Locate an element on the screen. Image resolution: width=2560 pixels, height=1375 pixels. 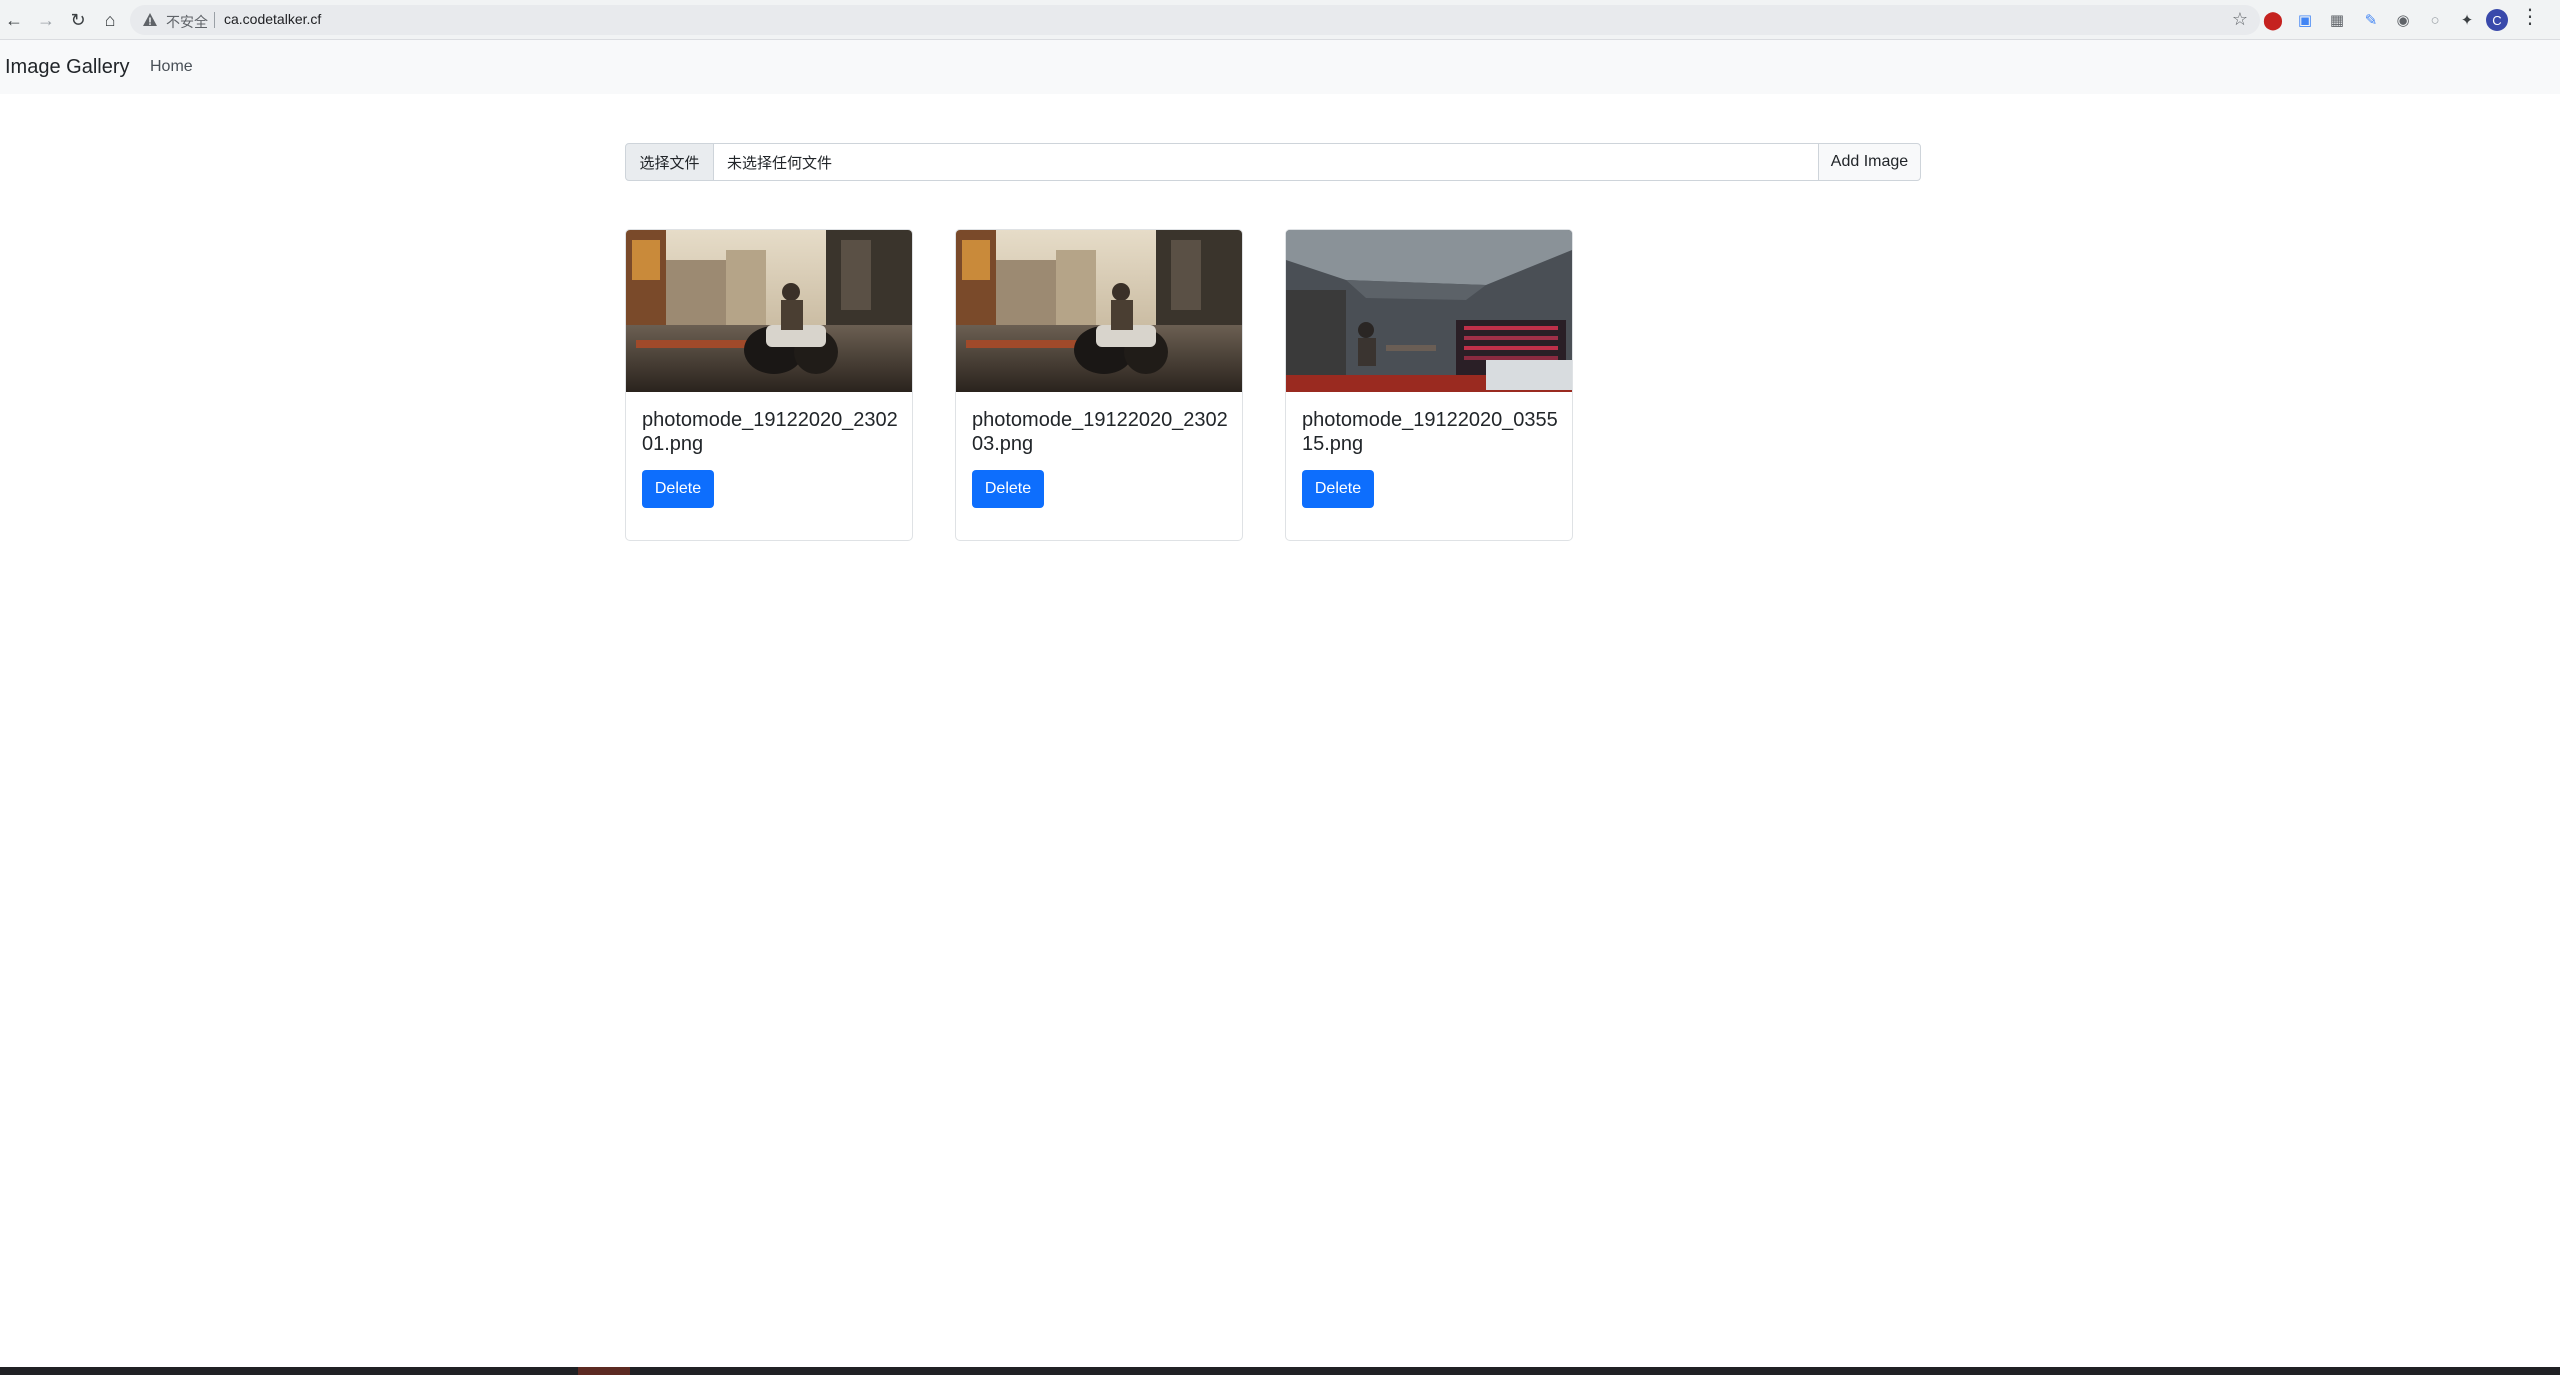
upload-form: 选择文件 未选择任何文件 Add Image is located at coordinates (1273, 162).